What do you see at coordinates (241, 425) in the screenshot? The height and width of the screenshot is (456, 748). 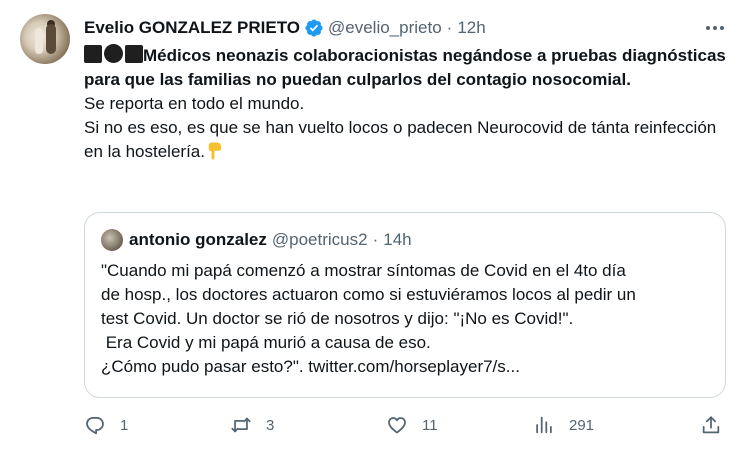 I see `retweet-icon` at bounding box center [241, 425].